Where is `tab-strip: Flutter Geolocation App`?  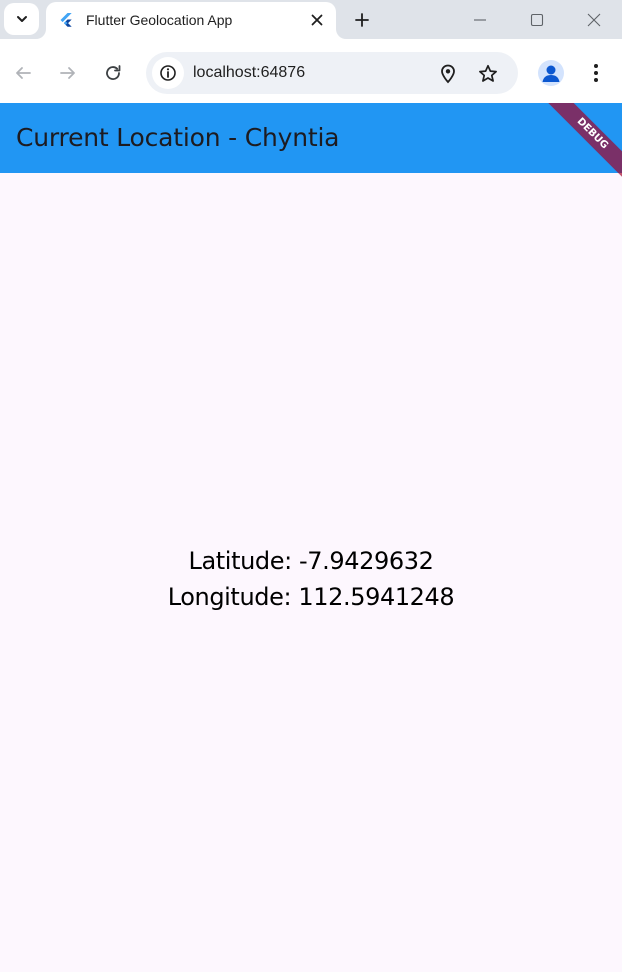
tab-strip: Flutter Geolocation App is located at coordinates (311, 19).